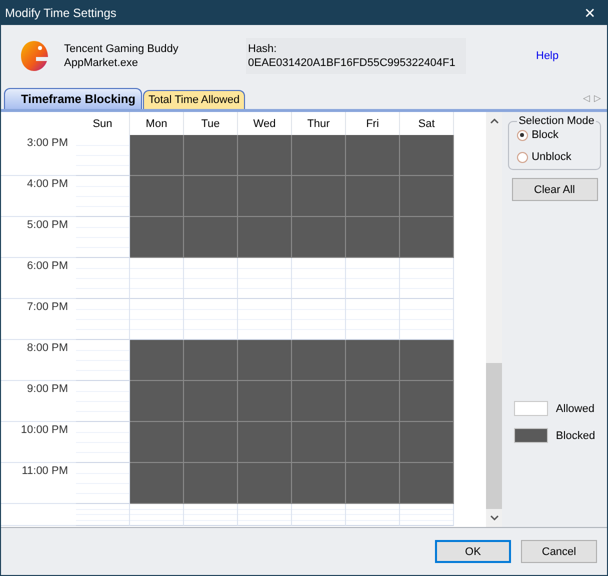 This screenshot has width=608, height=576. What do you see at coordinates (547, 56) in the screenshot?
I see `help-link: Help` at bounding box center [547, 56].